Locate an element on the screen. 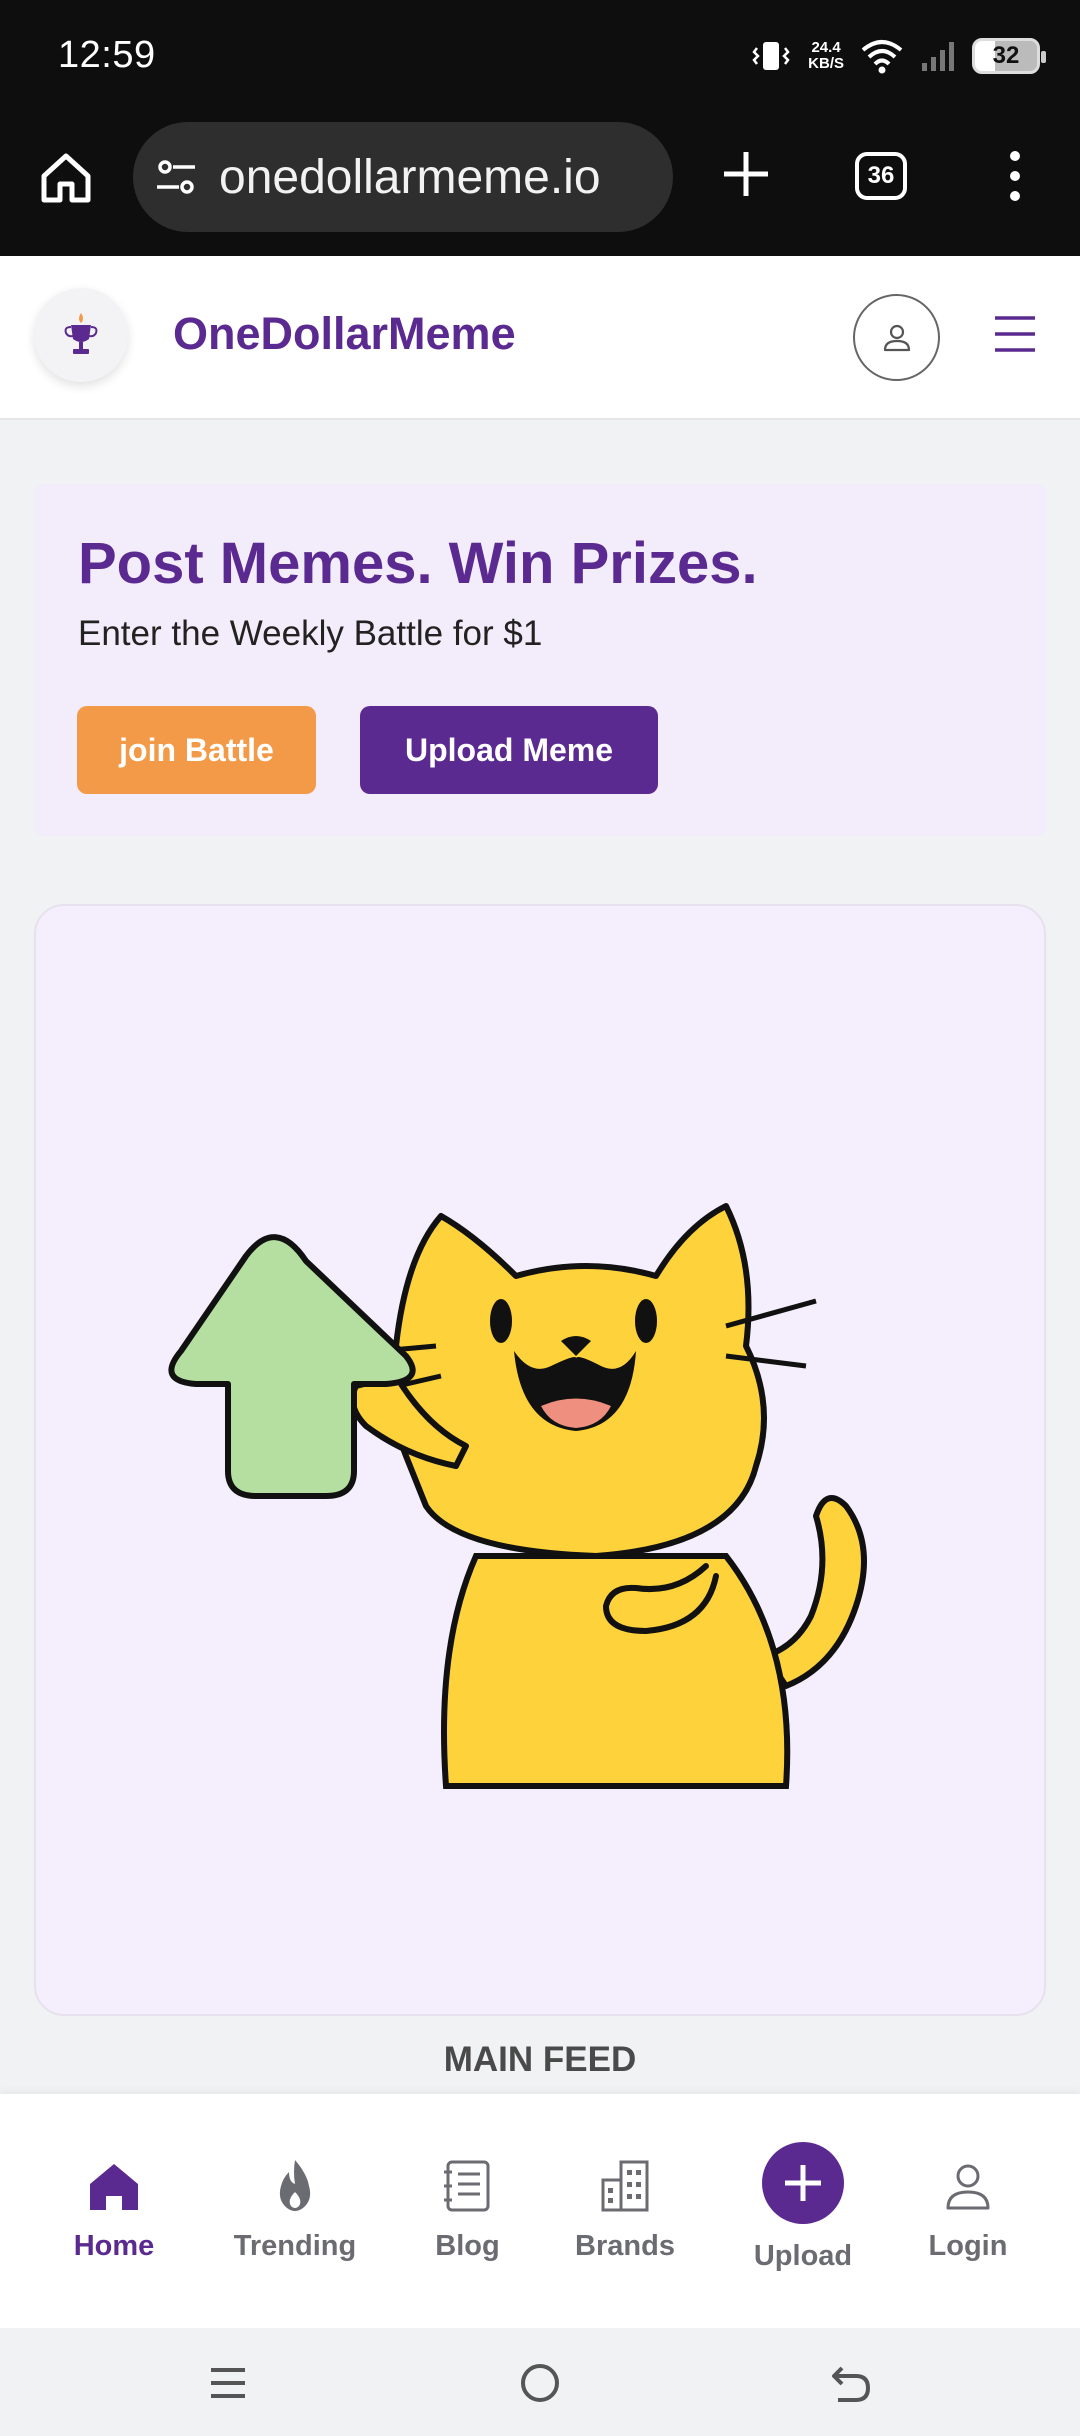  recents-icon is located at coordinates (228, 2383).